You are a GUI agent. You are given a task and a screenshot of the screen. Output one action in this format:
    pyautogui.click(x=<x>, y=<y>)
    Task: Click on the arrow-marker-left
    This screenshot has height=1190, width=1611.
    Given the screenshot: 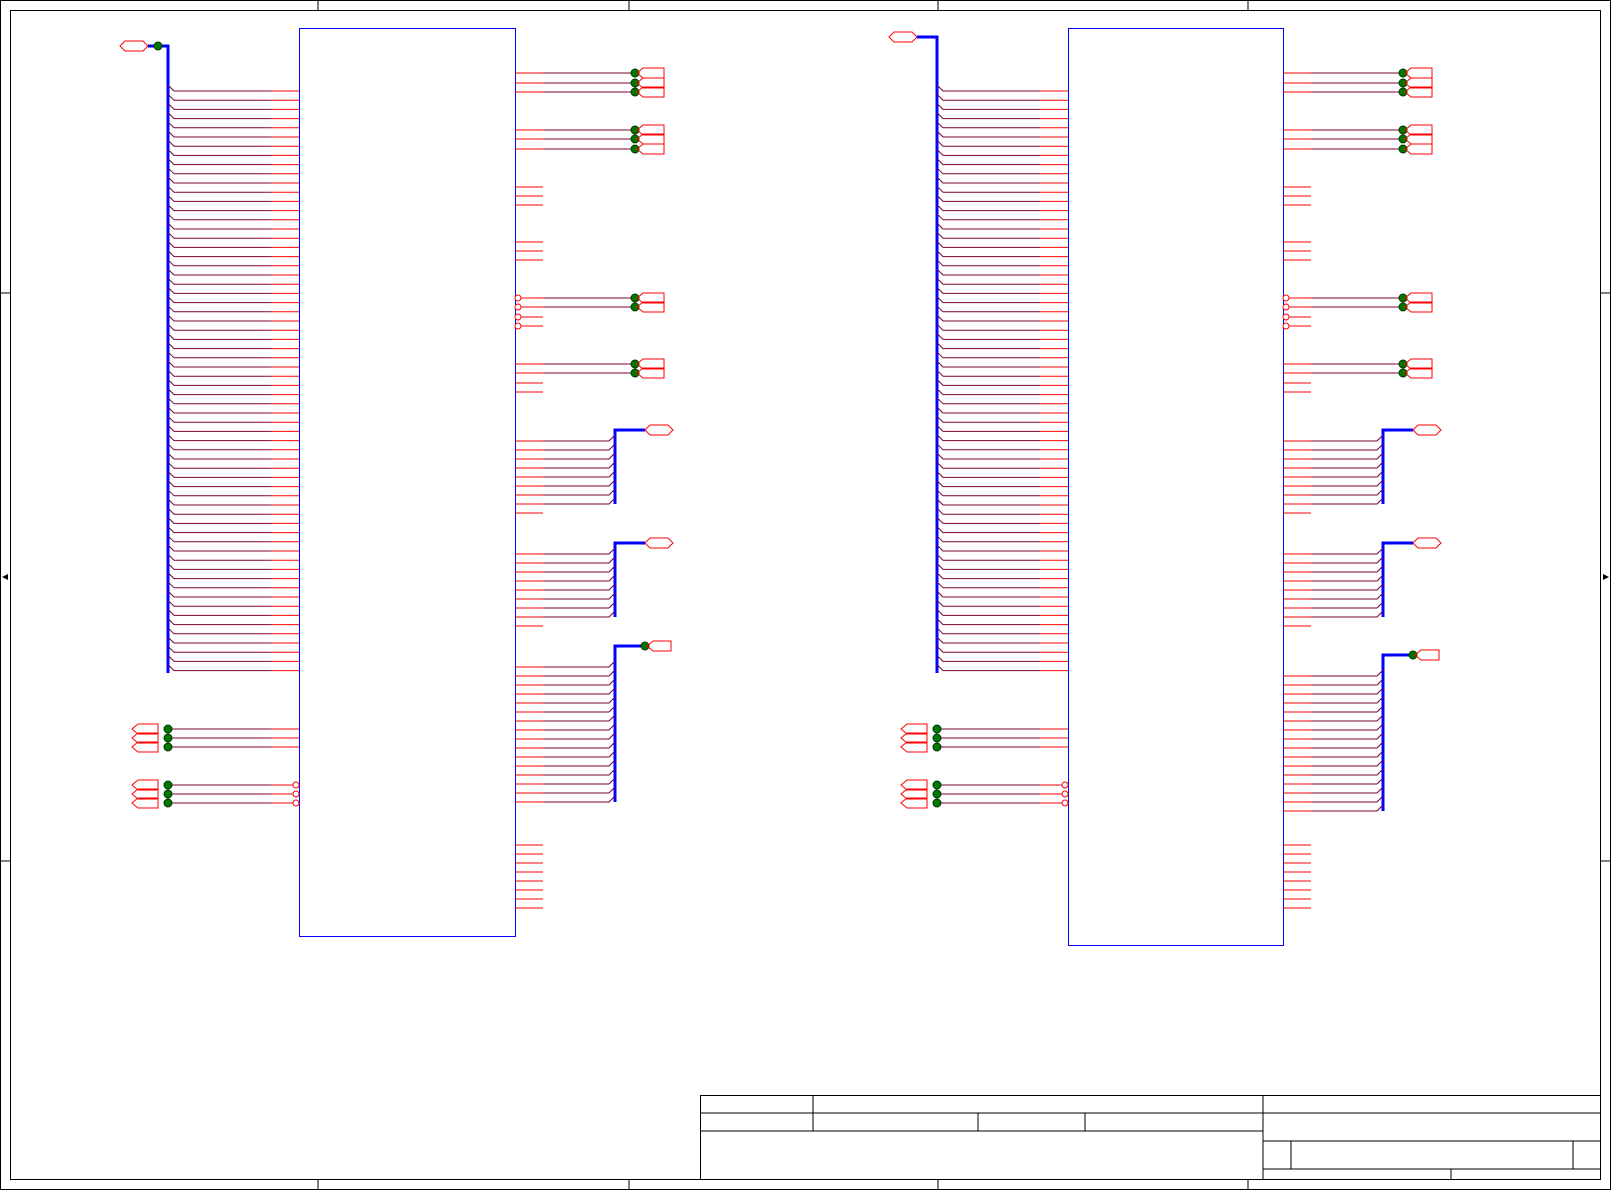 What is the action you would take?
    pyautogui.click(x=5, y=577)
    